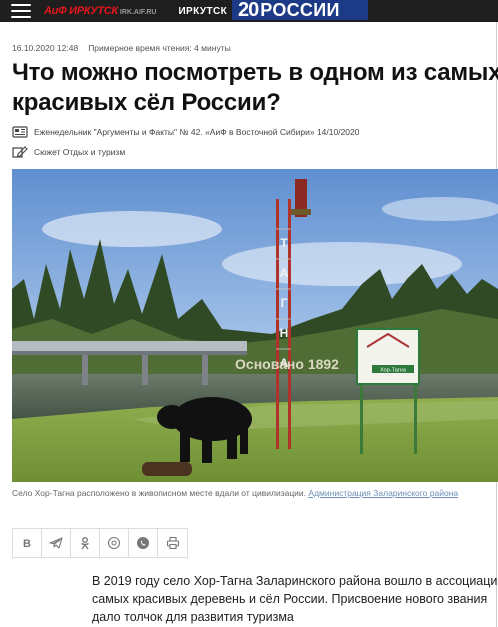  Describe the element at coordinates (20, 132) in the screenshot. I see `newspaper-icon` at that location.